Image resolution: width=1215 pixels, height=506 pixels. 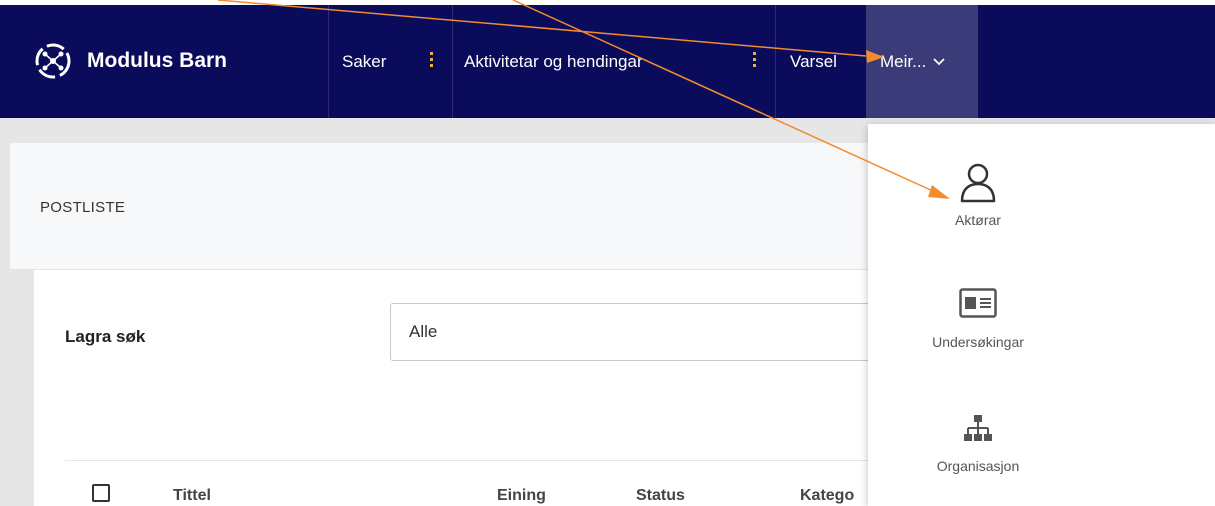 I want to click on saved-search-label: Lagra søk, so click(x=105, y=336).